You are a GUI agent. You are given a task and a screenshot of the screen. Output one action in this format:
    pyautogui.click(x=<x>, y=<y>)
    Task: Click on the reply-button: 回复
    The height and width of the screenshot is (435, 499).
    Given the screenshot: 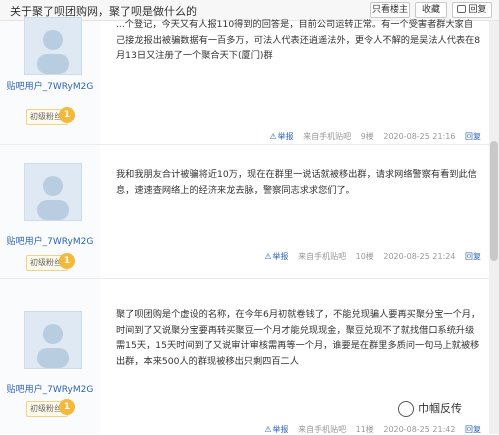 What is the action you would take?
    pyautogui.click(x=472, y=10)
    